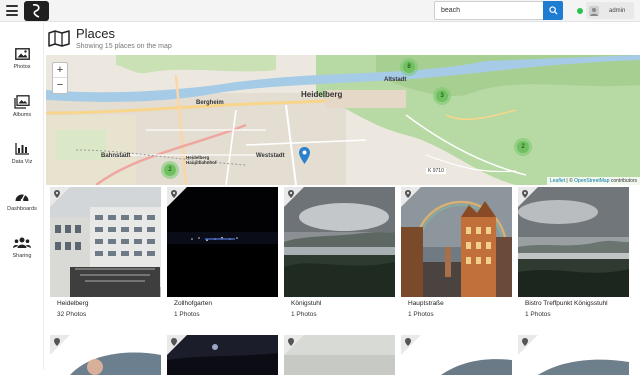 The width and height of the screenshot is (640, 375). Describe the element at coordinates (320, 11) in the screenshot. I see `top-bar: admin` at that location.